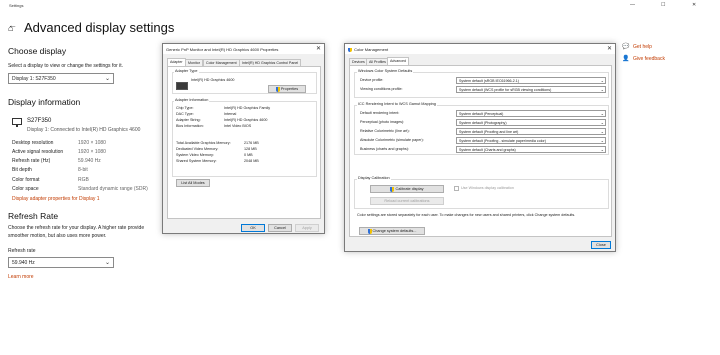 The height and width of the screenshot is (355, 720). Describe the element at coordinates (247, 108) in the screenshot. I see `info-value: Intel(R) HD Graphics Family` at that location.